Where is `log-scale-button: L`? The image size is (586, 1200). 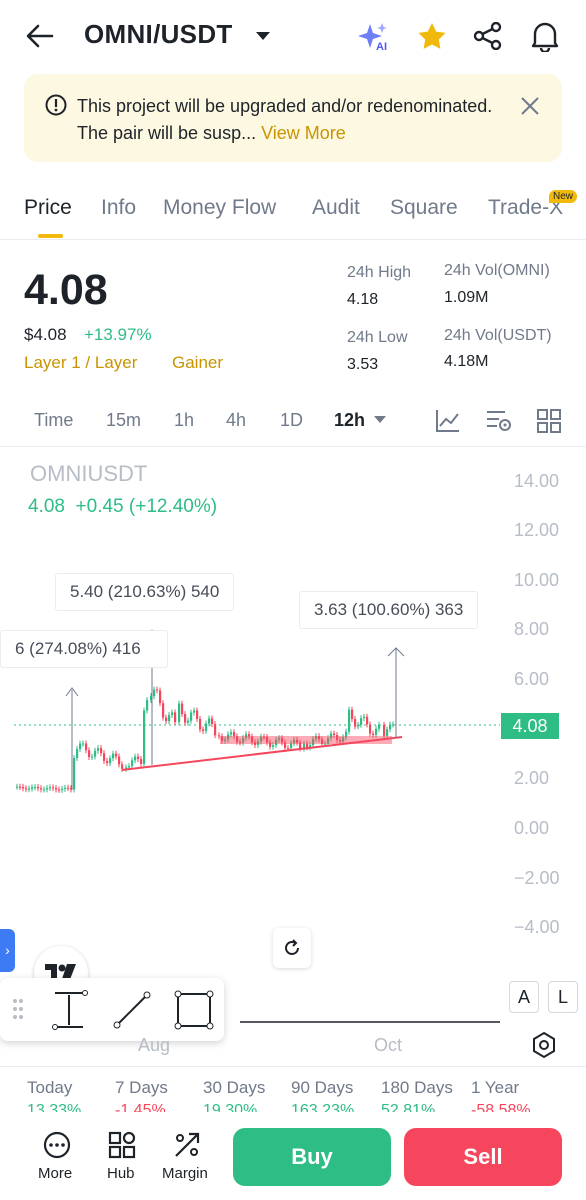
log-scale-button: L is located at coordinates (563, 997).